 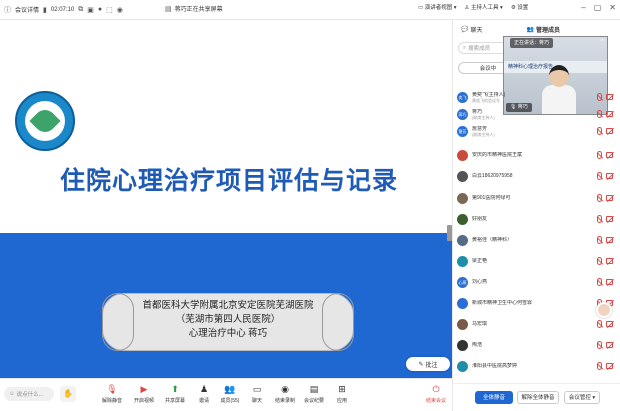 What do you see at coordinates (229, 181) in the screenshot?
I see `slide-title: 住院心理治疗项目评估与记录` at bounding box center [229, 181].